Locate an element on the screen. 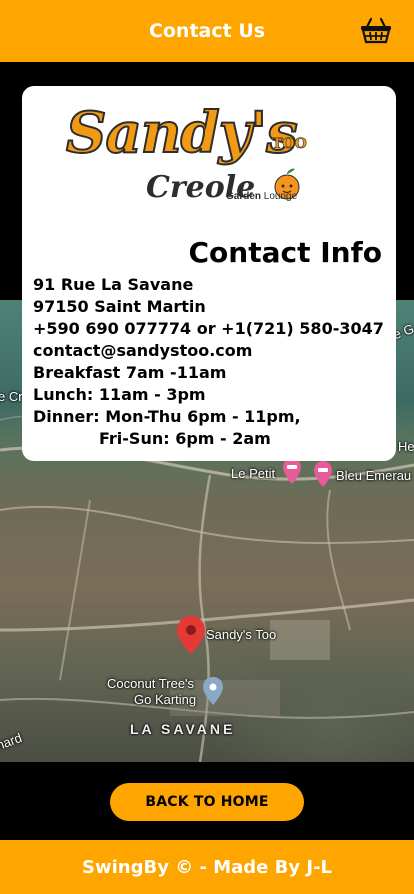 This screenshot has height=894, width=414. app-header: Contact Us is located at coordinates (207, 31).